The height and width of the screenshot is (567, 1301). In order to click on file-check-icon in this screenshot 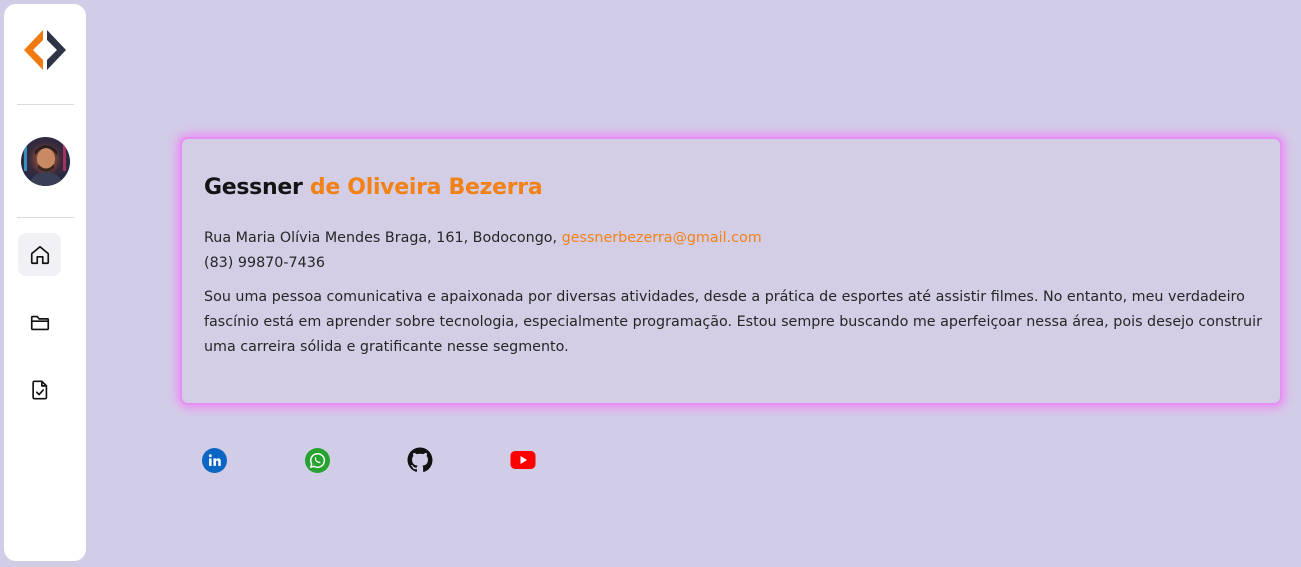, I will do `click(39, 389)`.